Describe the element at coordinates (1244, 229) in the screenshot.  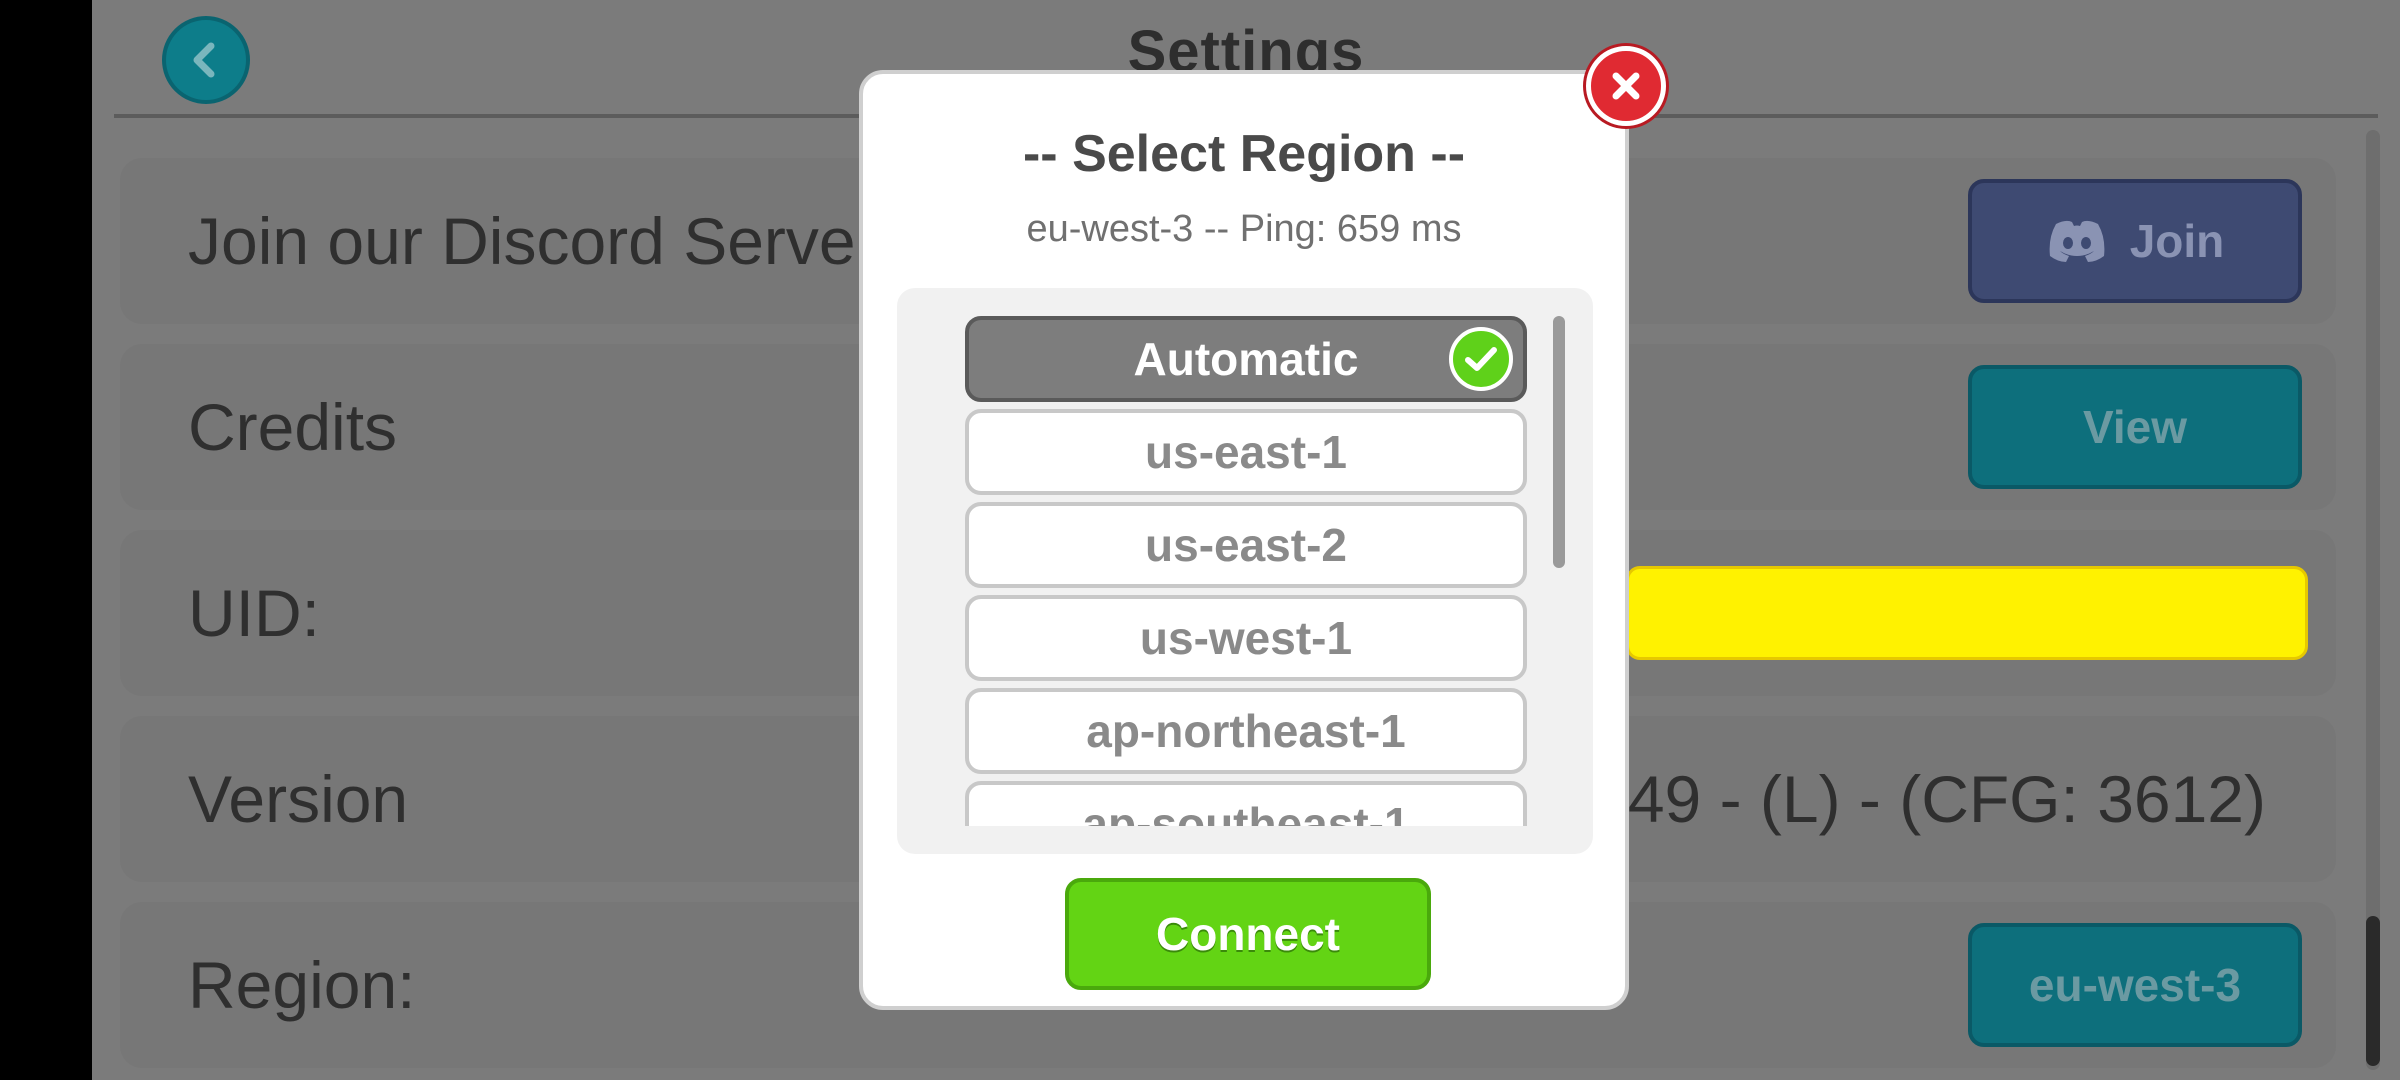
I see `dialog-subtitle: eu-west-3 -- Ping: 659 ms` at that location.